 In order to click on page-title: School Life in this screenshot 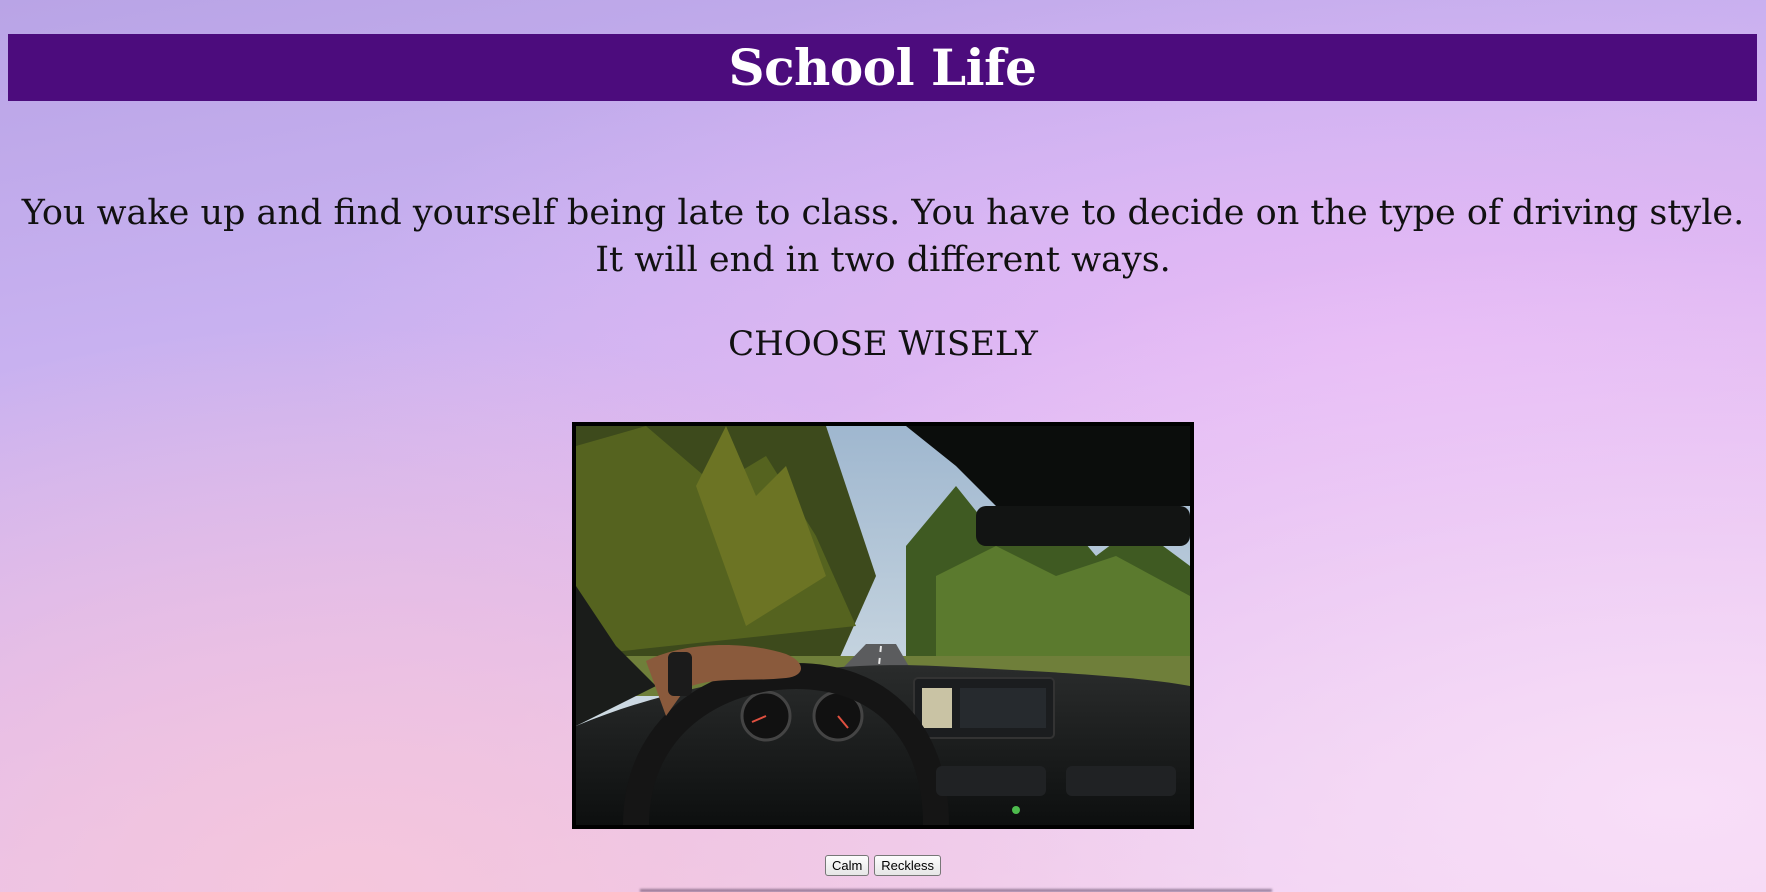, I will do `click(882, 67)`.